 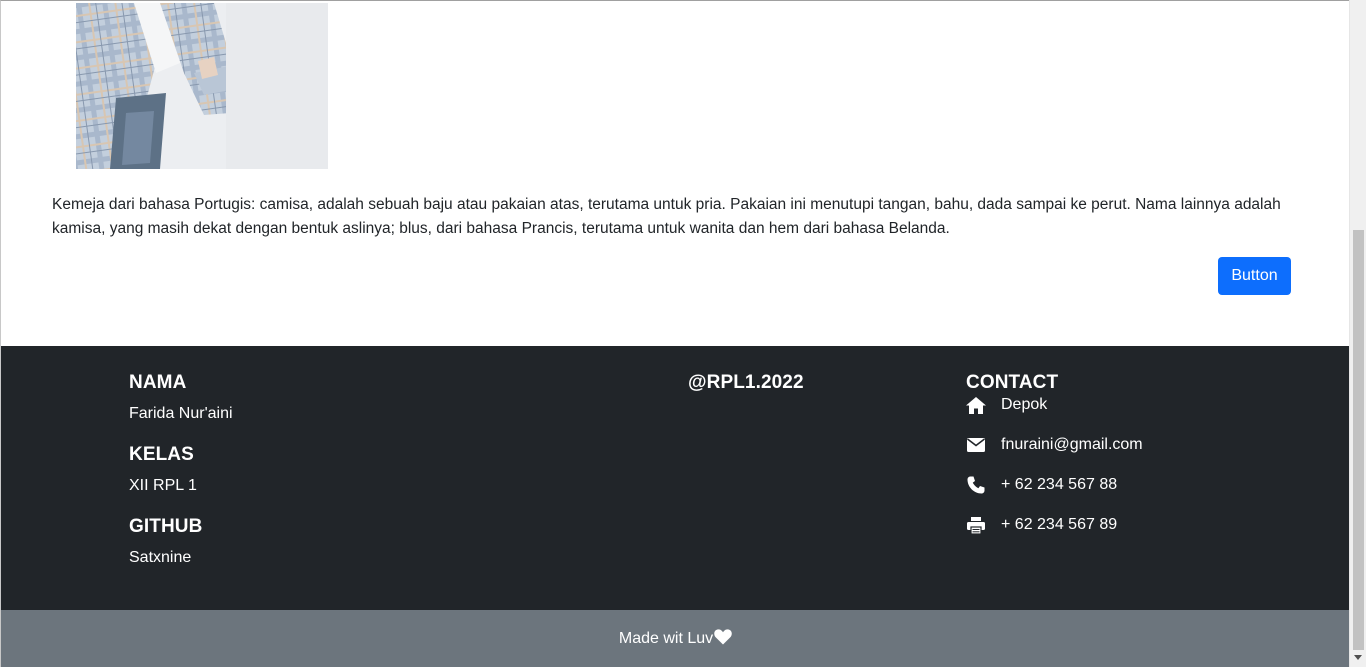 I want to click on kelas-value: XII RPL 1, so click(x=163, y=485).